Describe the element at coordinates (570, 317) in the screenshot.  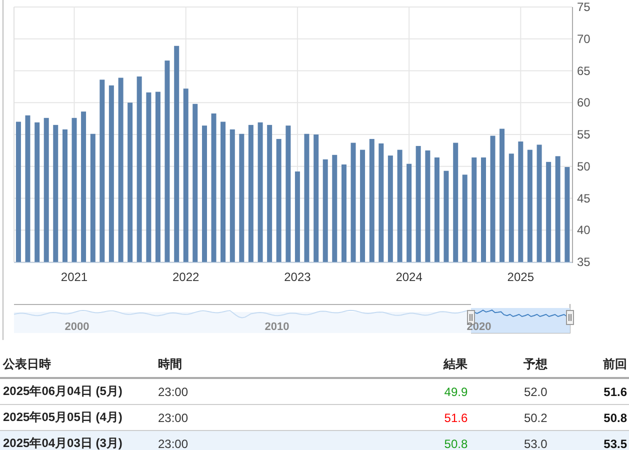
I see `range-handle` at that location.